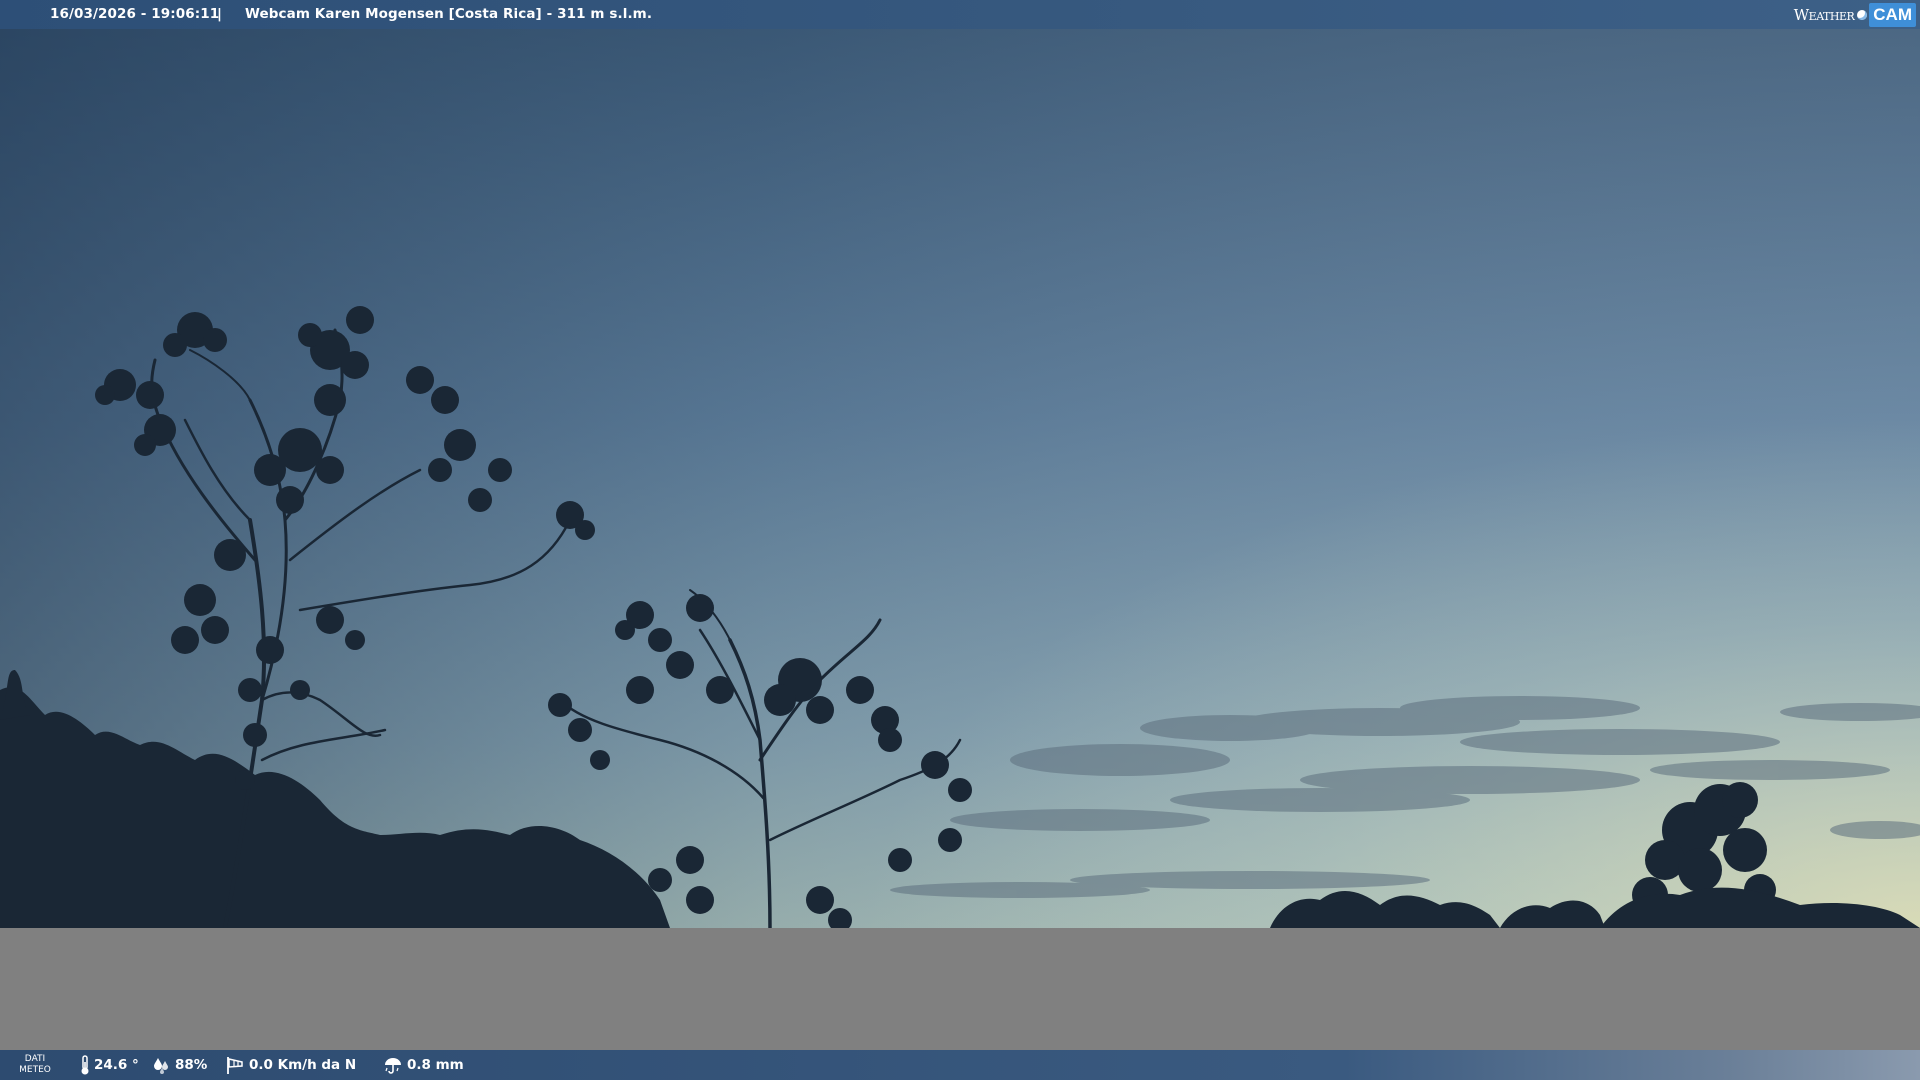 The width and height of the screenshot is (1920, 1080). I want to click on wind-value: 0.0 Km/h da N, so click(303, 1065).